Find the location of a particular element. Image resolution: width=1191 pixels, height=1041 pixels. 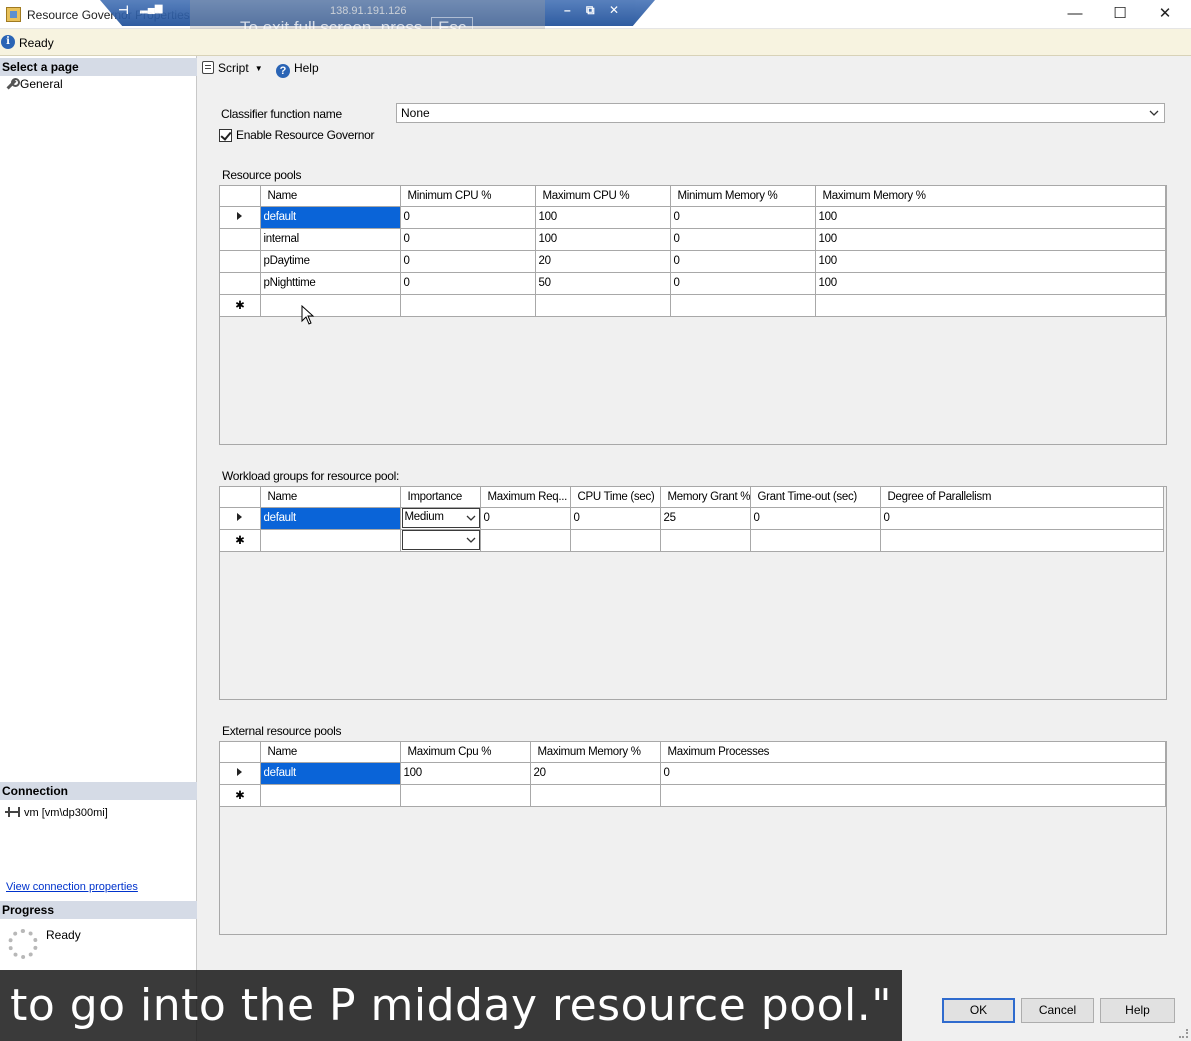

rdp-minimize-icon: – is located at coordinates (567, 10).